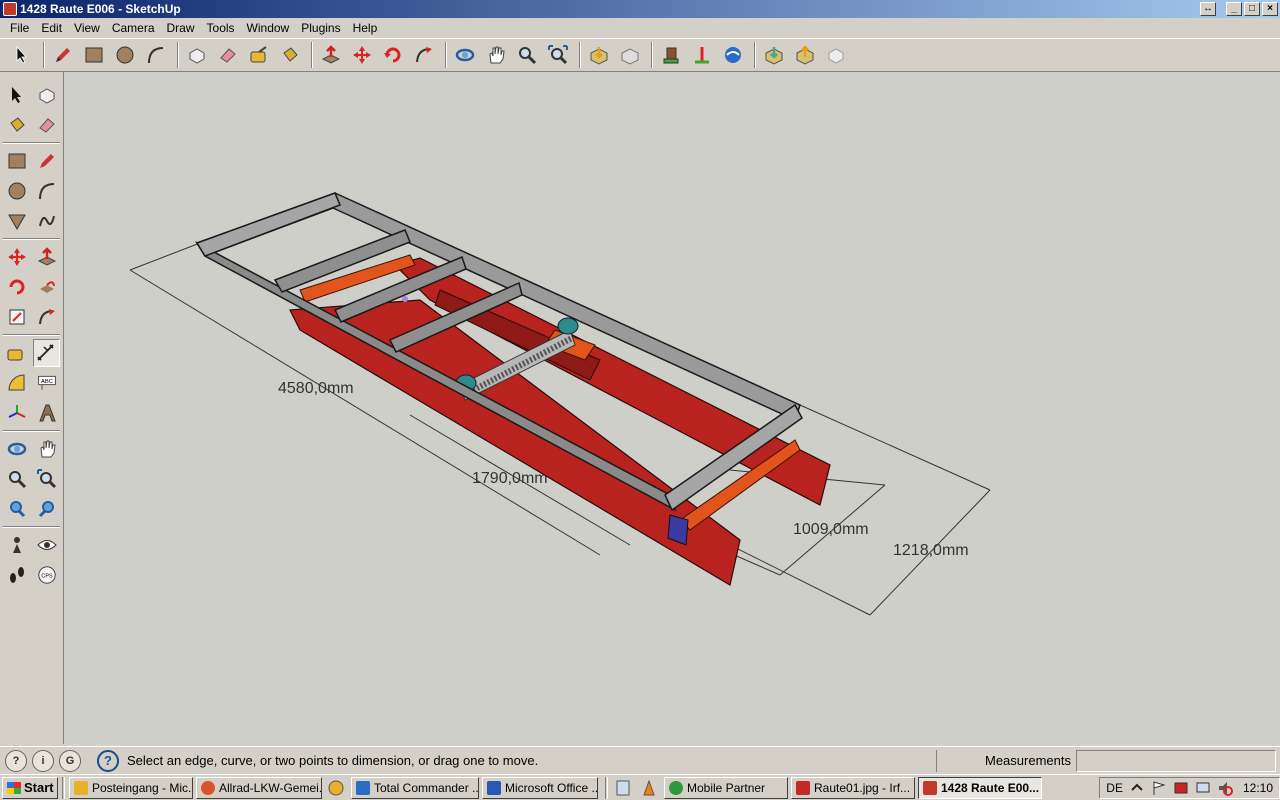 This screenshot has height=800, width=1280. Describe the element at coordinates (496, 55) in the screenshot. I see `pan-icon` at that location.